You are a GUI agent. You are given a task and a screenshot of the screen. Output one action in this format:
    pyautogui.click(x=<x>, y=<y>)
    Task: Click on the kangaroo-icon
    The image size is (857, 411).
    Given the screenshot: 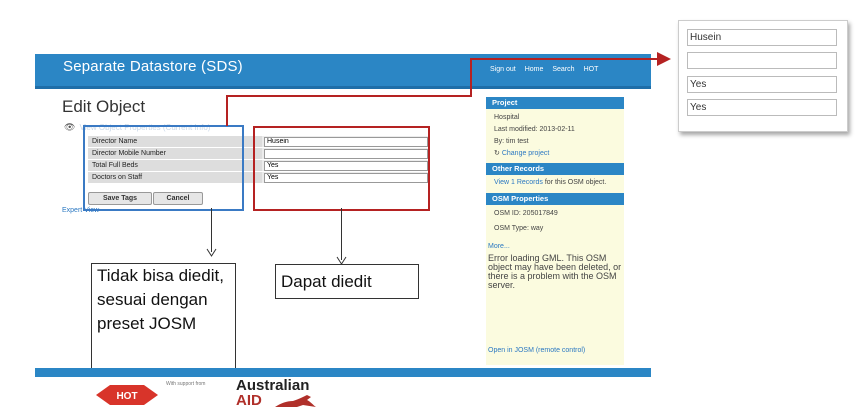 What is the action you would take?
    pyautogui.click(x=295, y=401)
    